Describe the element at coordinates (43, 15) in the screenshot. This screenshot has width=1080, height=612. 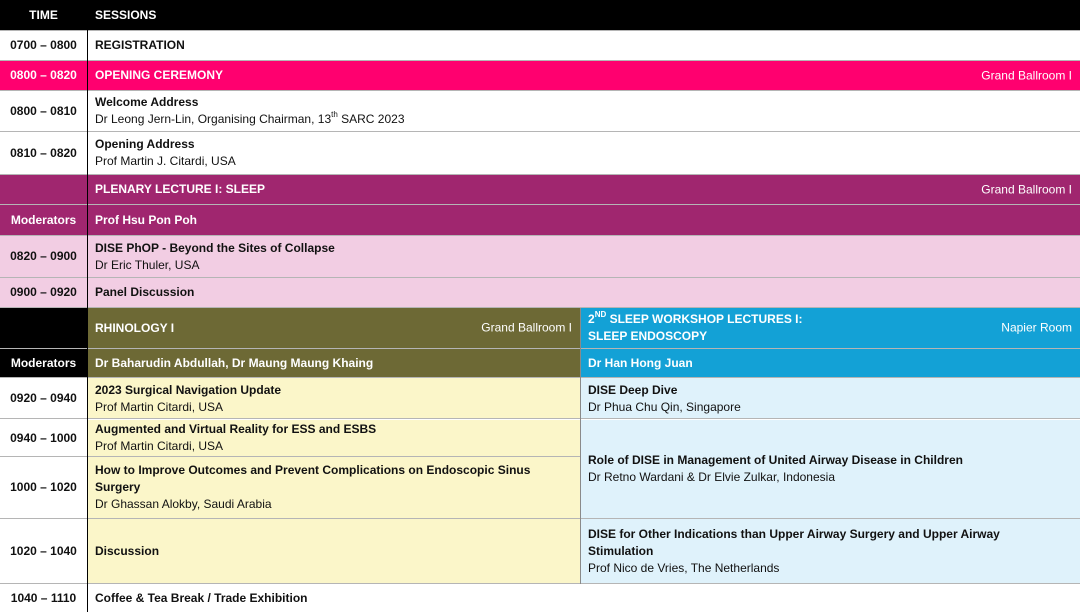
I see `header-time: TIME` at that location.